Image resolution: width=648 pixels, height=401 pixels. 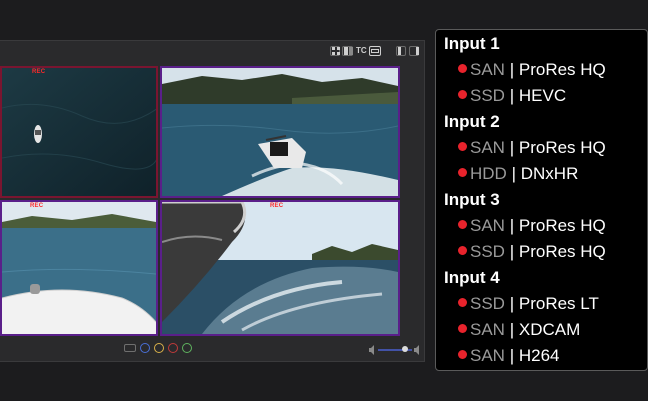 I want to click on stream-row: SSD | HEVC, so click(x=512, y=96).